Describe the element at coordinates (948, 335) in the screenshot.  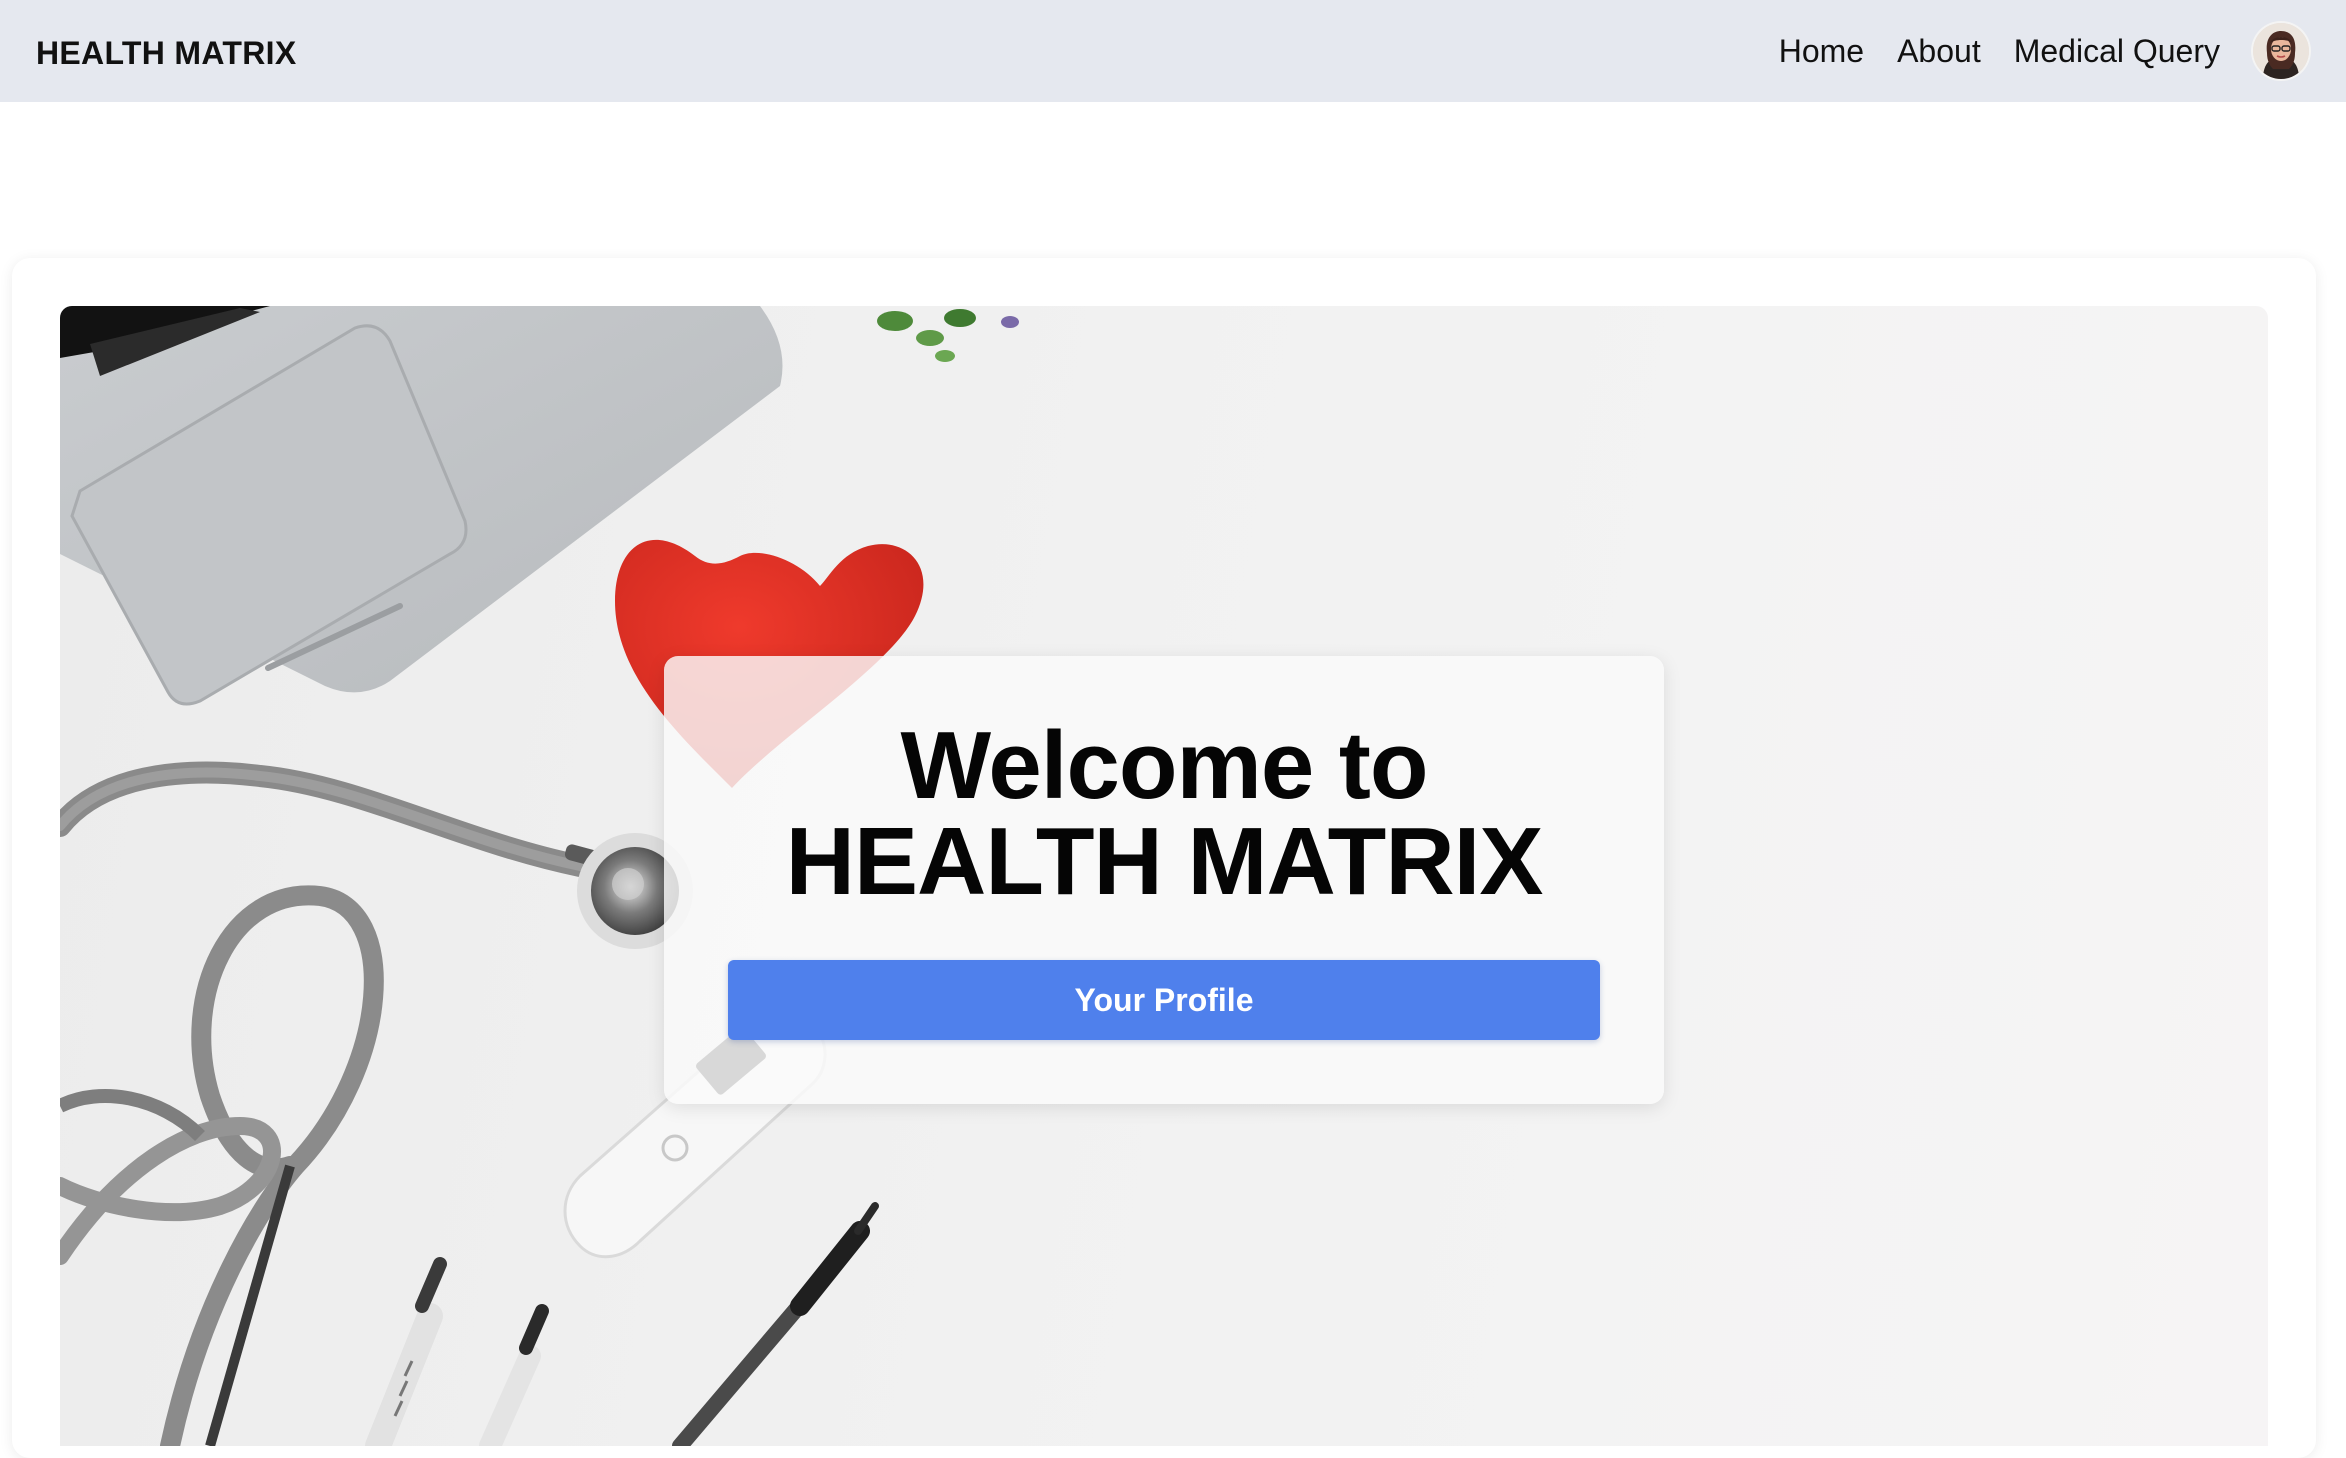
I see `plant-leaves` at that location.